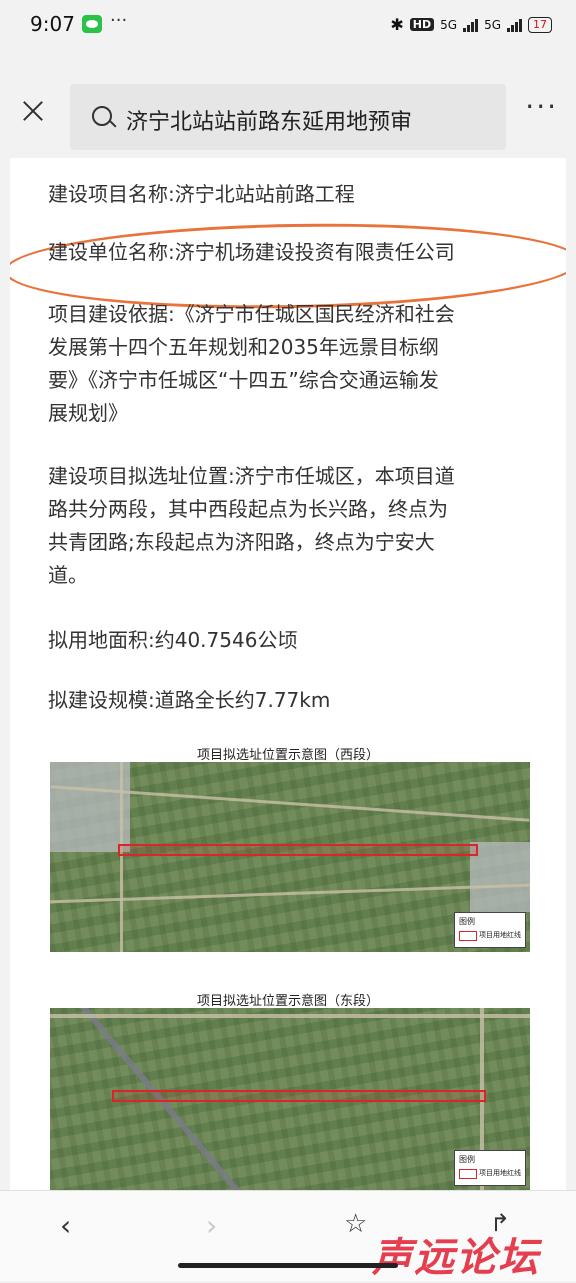  I want to click on basis-line-1: 项目建设依据:《济宁市任城区国民经济和社会, so click(251, 314).